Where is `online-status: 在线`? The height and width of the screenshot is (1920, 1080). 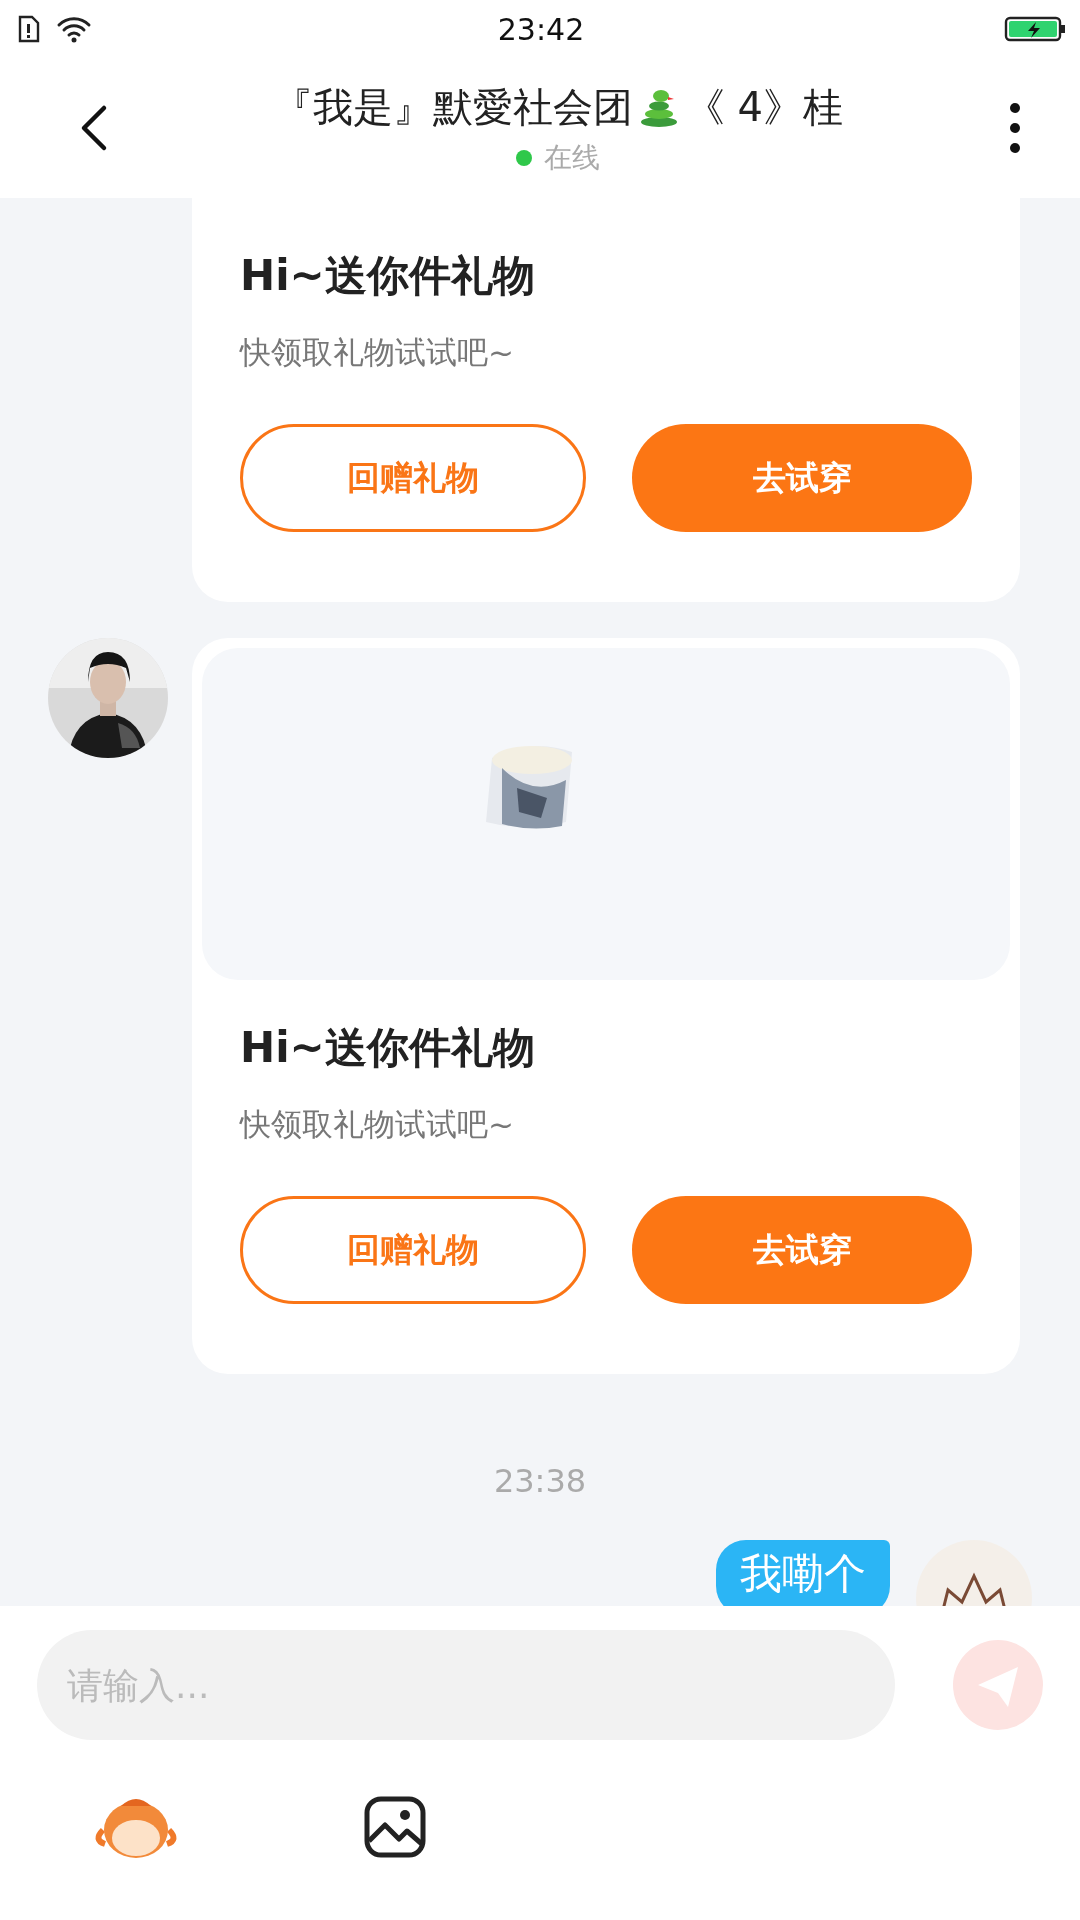 online-status: 在线 is located at coordinates (572, 157).